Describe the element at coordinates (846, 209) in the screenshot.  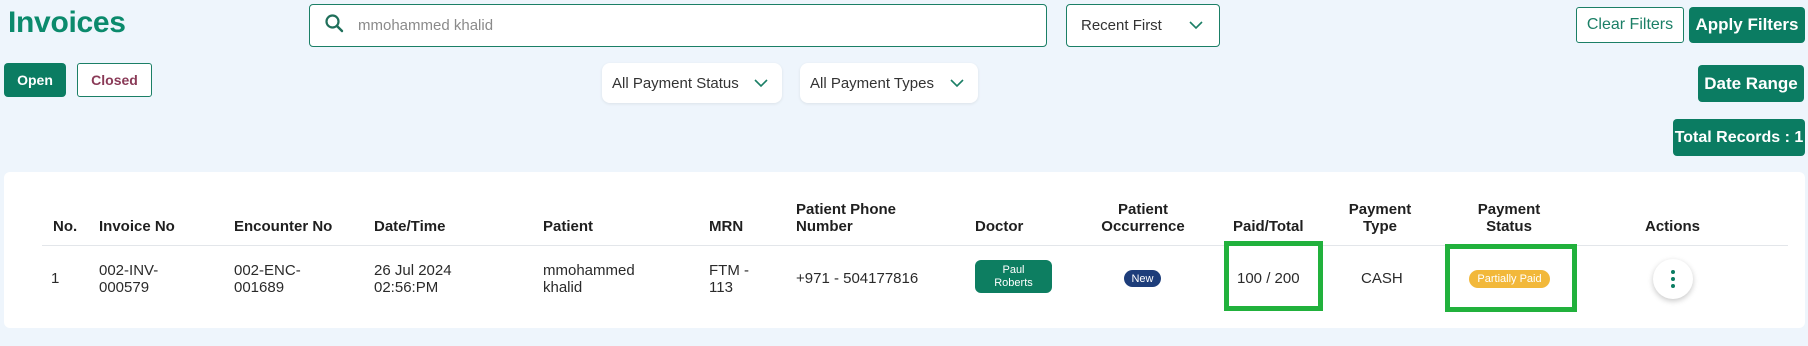
I see `header-phone-line1: Patient Phone` at that location.